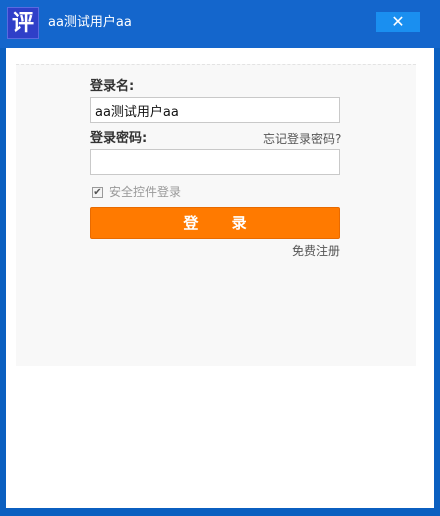 Image resolution: width=440 pixels, height=516 pixels. What do you see at coordinates (302, 139) in the screenshot?
I see `forgot-password-link: 忘记登录密码?` at bounding box center [302, 139].